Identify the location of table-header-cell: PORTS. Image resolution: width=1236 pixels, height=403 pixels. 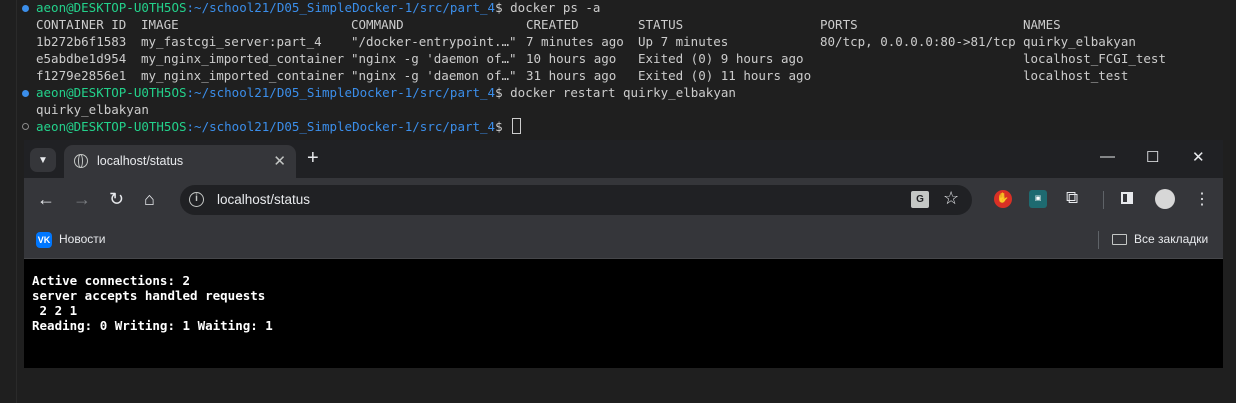
(839, 24).